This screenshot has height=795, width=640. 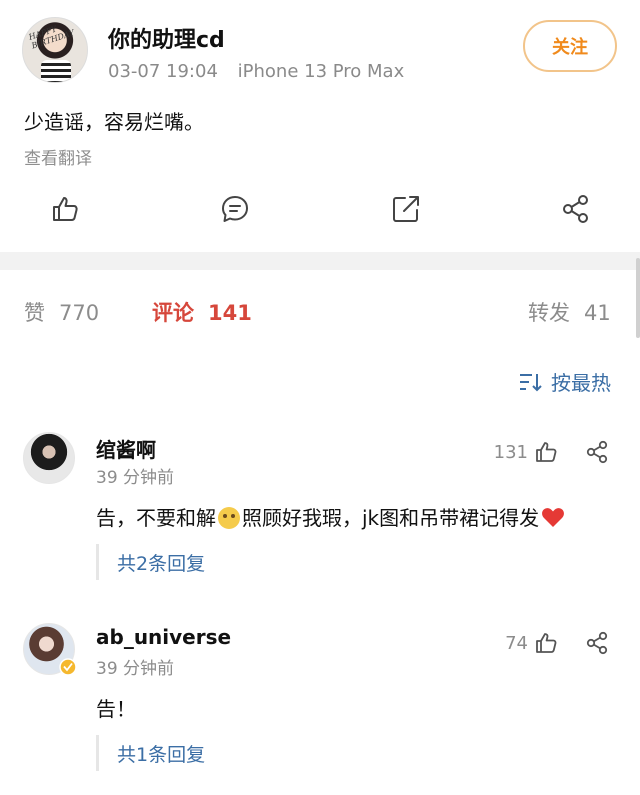 I want to click on tab-reposts: 转发 41, so click(x=569, y=312).